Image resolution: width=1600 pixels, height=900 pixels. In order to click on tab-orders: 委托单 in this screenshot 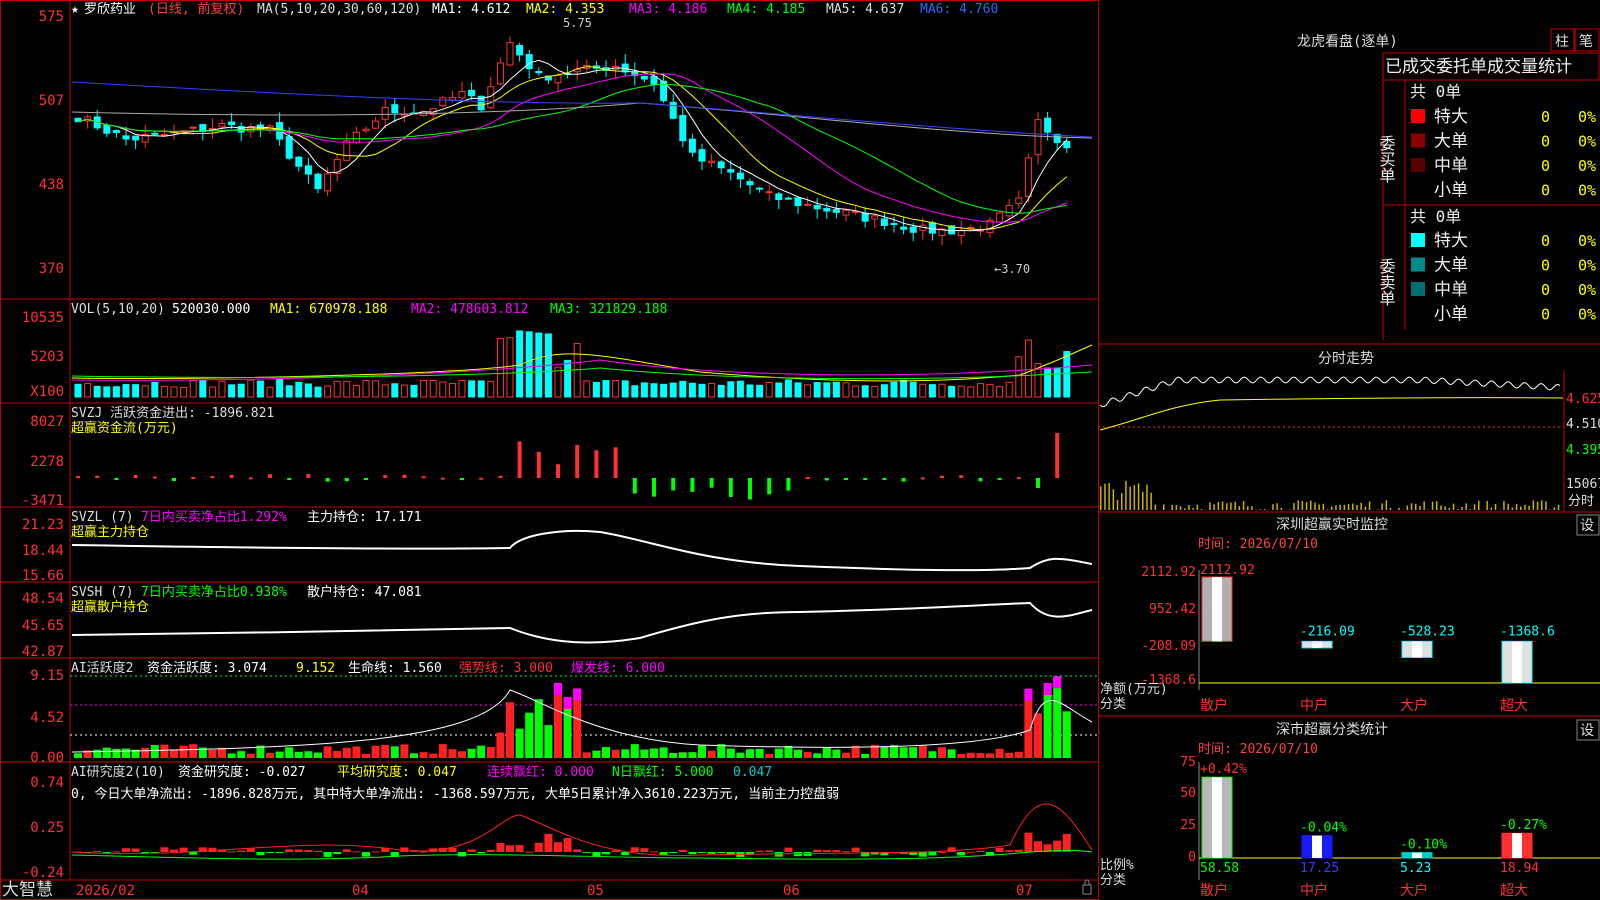, I will do `click(1461, 67)`.